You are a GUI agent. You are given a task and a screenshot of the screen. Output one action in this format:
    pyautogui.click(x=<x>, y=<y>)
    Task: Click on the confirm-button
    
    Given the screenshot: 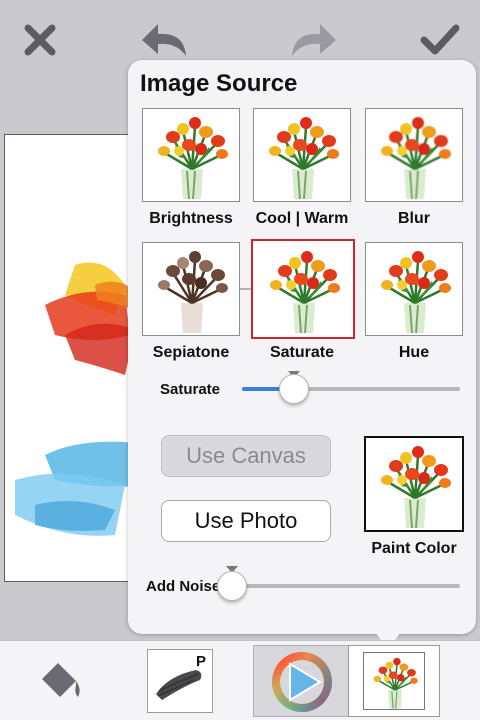 What is the action you would take?
    pyautogui.click(x=440, y=40)
    